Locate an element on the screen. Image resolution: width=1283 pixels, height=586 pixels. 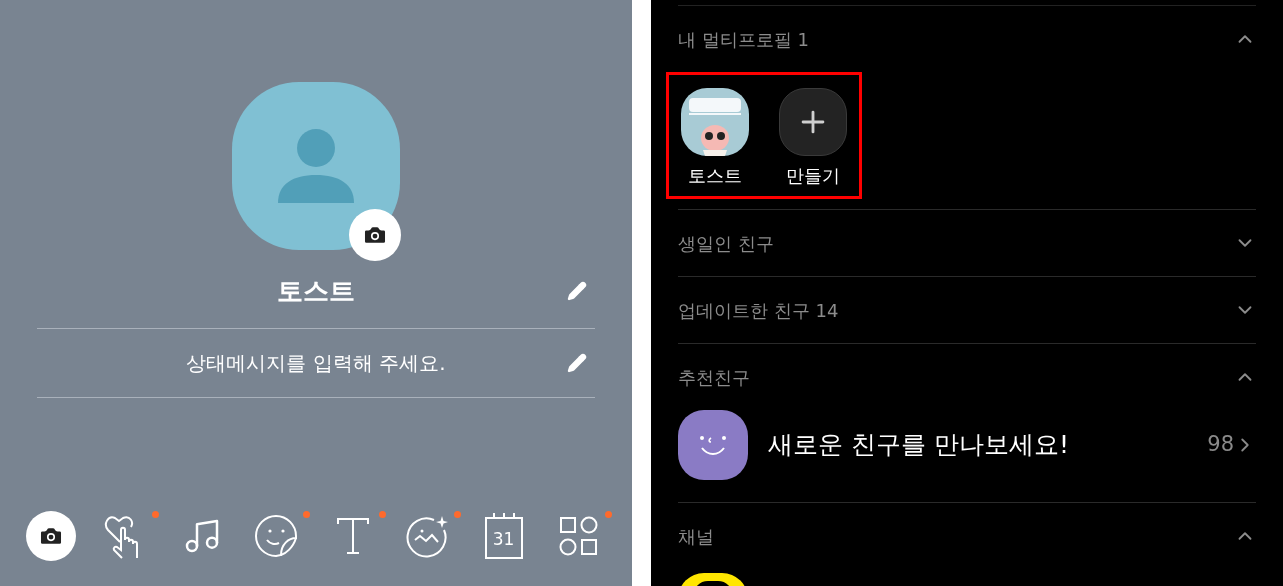
smiley-sticker-icon is located at coordinates (277, 536).